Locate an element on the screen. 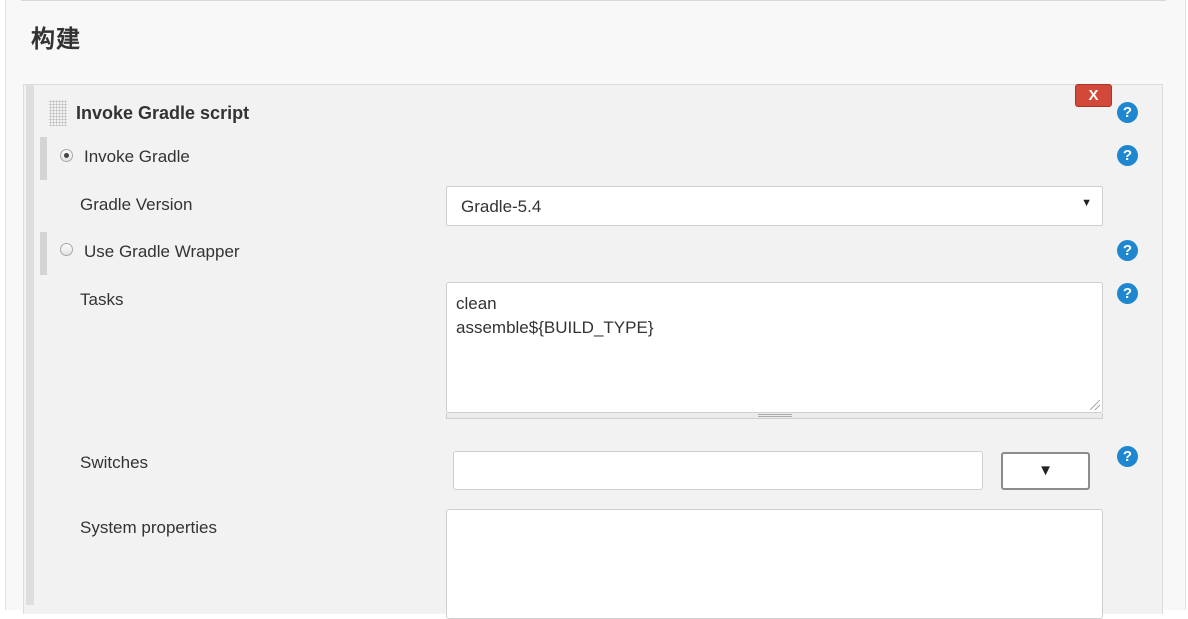 Image resolution: width=1188 pixels, height=619 pixels. option-bar-use-wrapper is located at coordinates (43, 253).